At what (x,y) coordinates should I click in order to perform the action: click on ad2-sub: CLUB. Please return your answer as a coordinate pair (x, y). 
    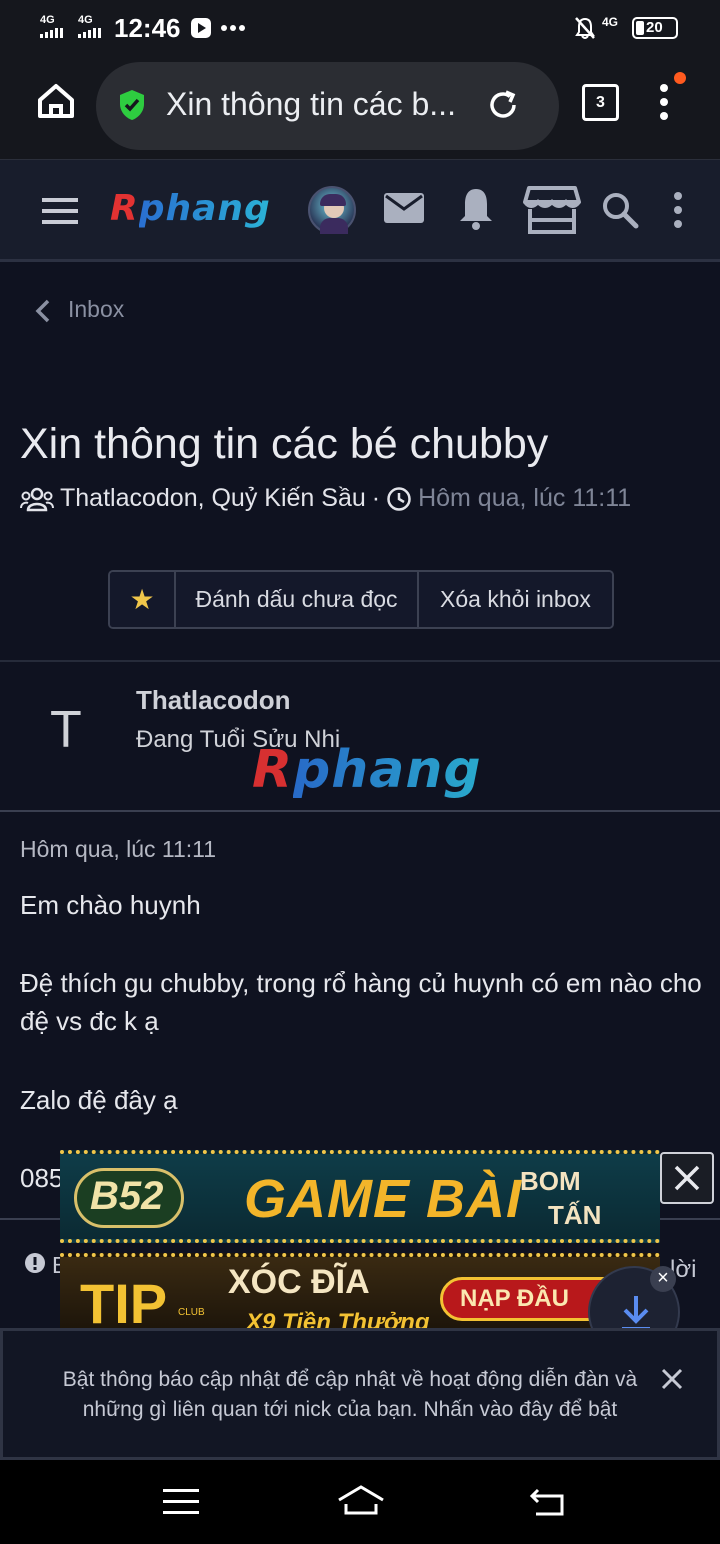
    Looking at the image, I should click on (191, 1312).